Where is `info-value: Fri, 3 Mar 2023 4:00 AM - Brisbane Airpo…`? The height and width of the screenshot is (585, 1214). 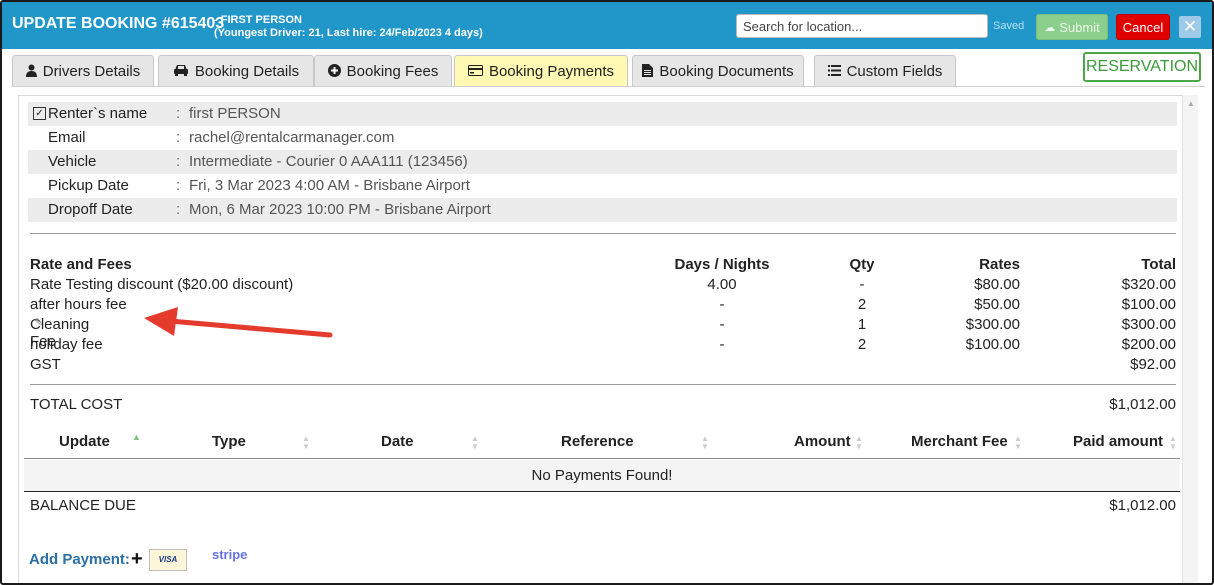
info-value: Fri, 3 Mar 2023 4:00 AM - Brisbane Airpo… is located at coordinates (329, 185).